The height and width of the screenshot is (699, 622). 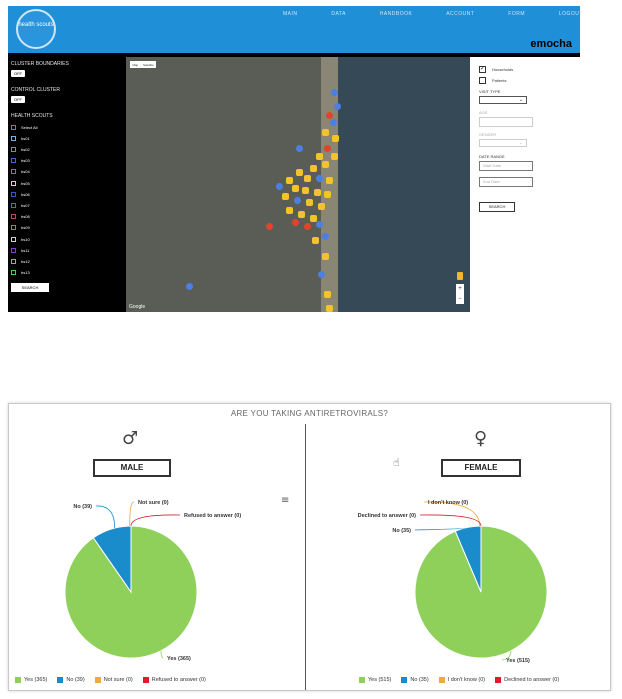 I want to click on scout-item-select-all: Select All, so click(x=24, y=127).